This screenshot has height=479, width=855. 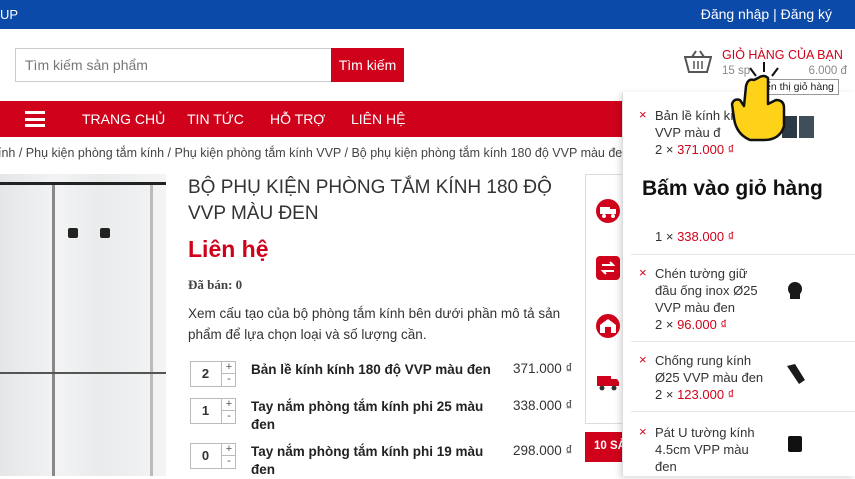 I want to click on quantity-stepper: 0 + -, so click(x=213, y=456).